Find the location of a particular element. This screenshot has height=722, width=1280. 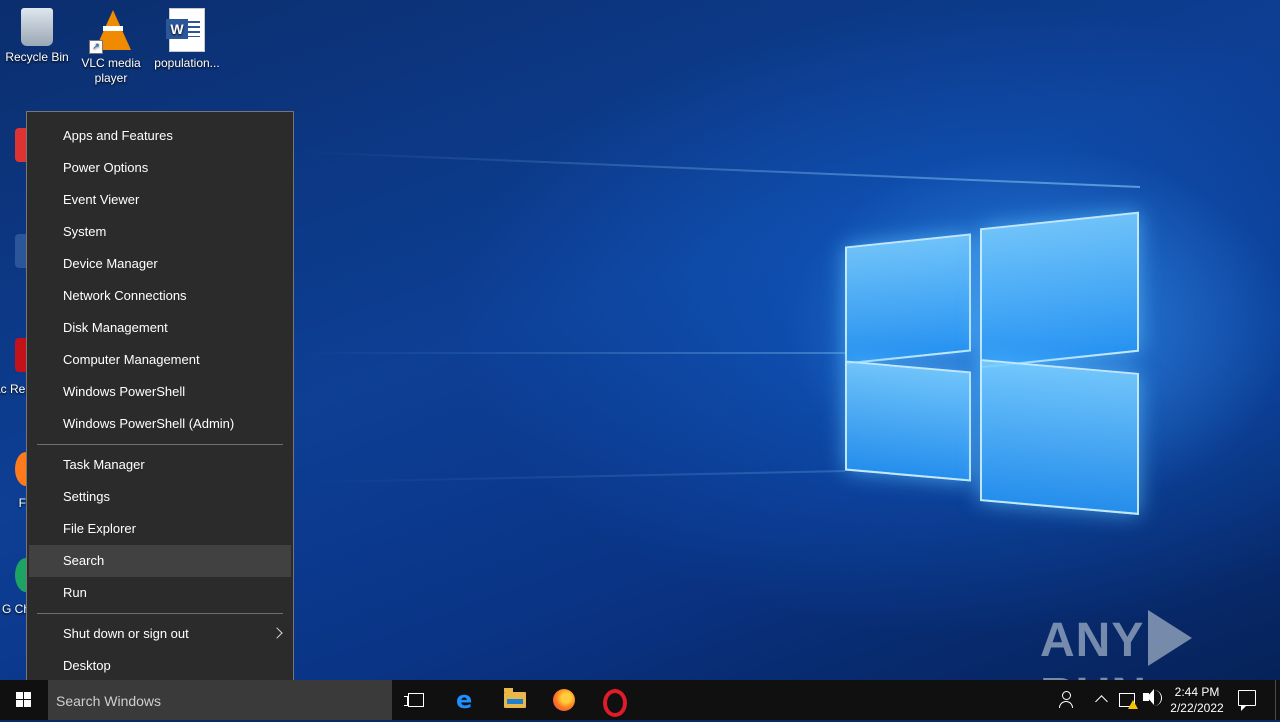

taskbar-edge-button: e is located at coordinates (468, 700).